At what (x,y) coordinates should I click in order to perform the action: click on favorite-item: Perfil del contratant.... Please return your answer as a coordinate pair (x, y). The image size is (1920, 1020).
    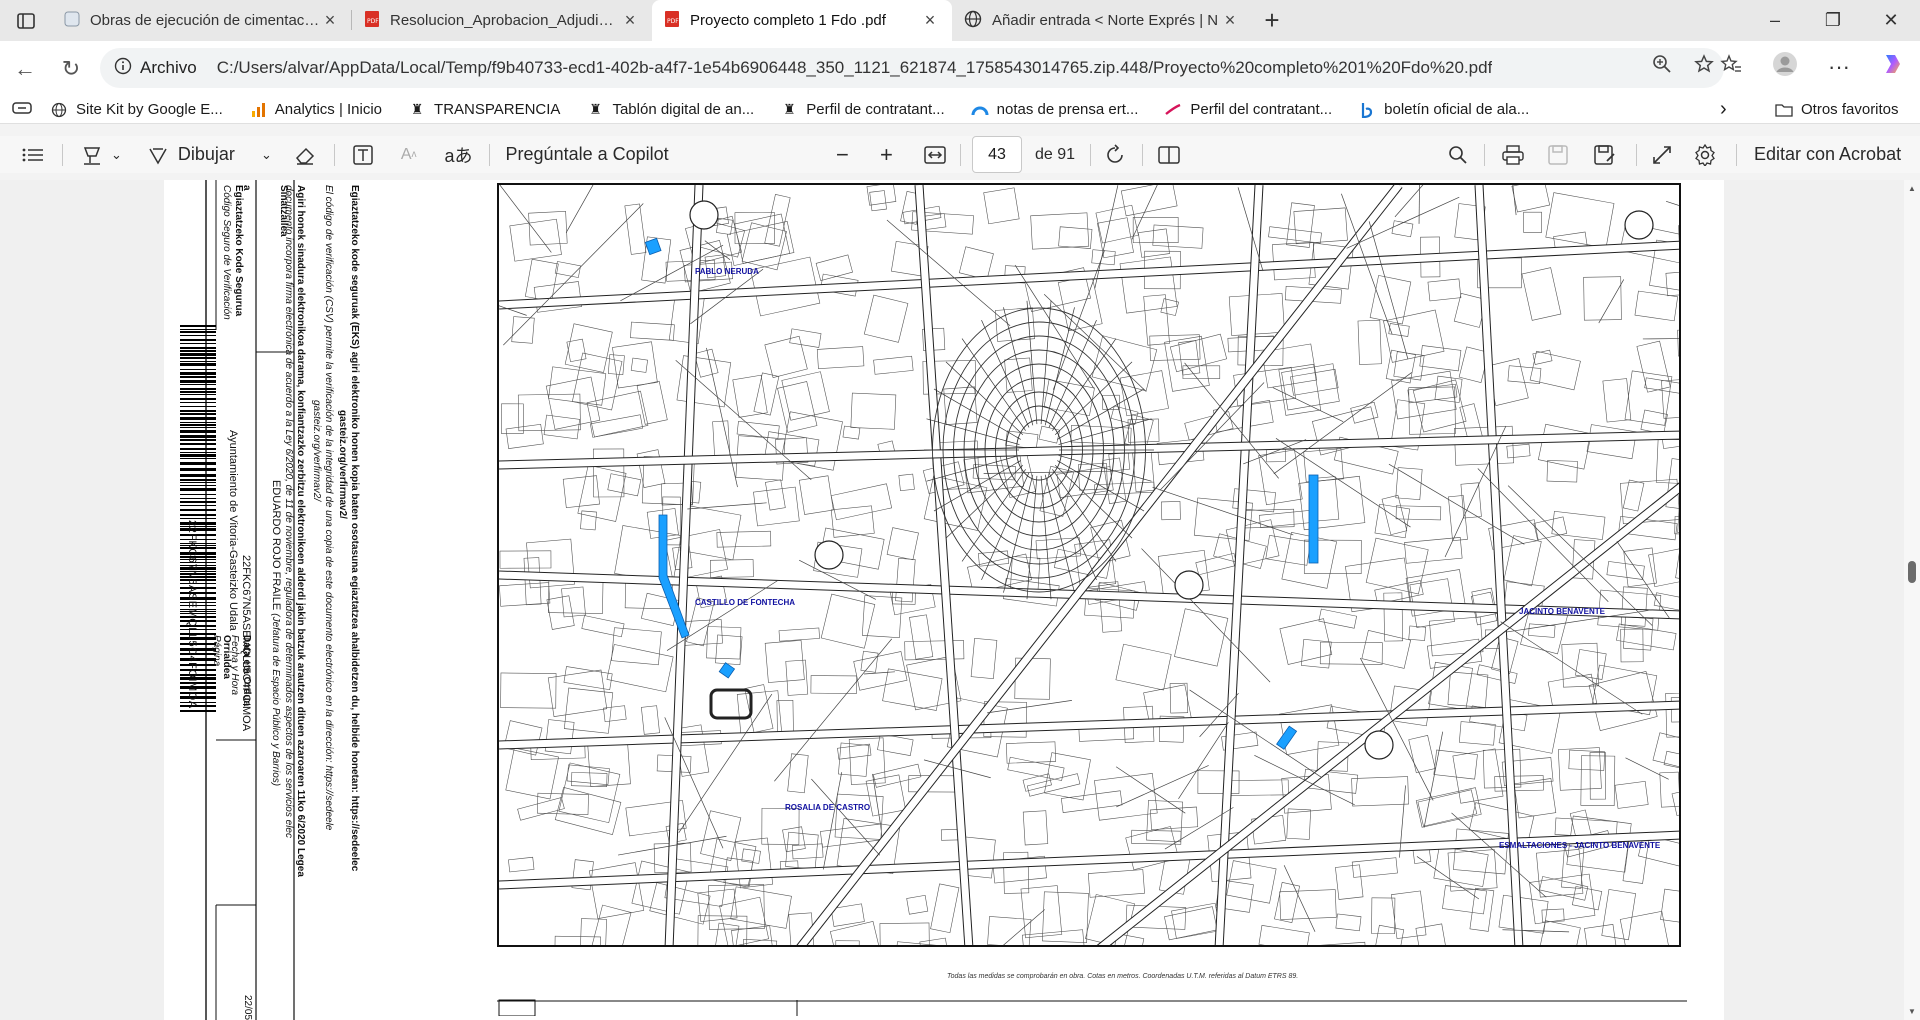
    Looking at the image, I should click on (1248, 110).